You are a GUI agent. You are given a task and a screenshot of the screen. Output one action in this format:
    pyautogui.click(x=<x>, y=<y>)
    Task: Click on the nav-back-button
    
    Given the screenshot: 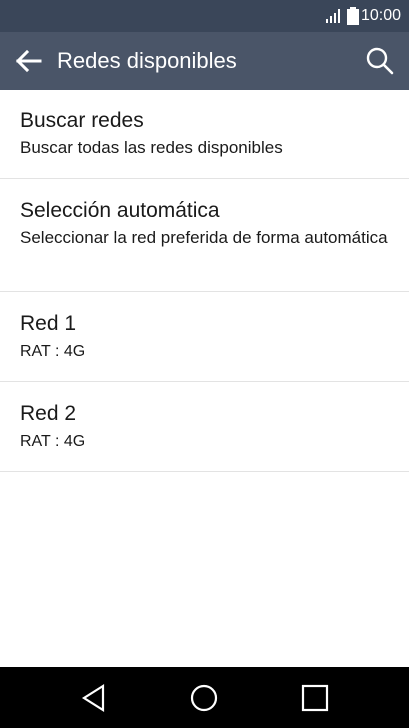 What is the action you would take?
    pyautogui.click(x=94, y=698)
    